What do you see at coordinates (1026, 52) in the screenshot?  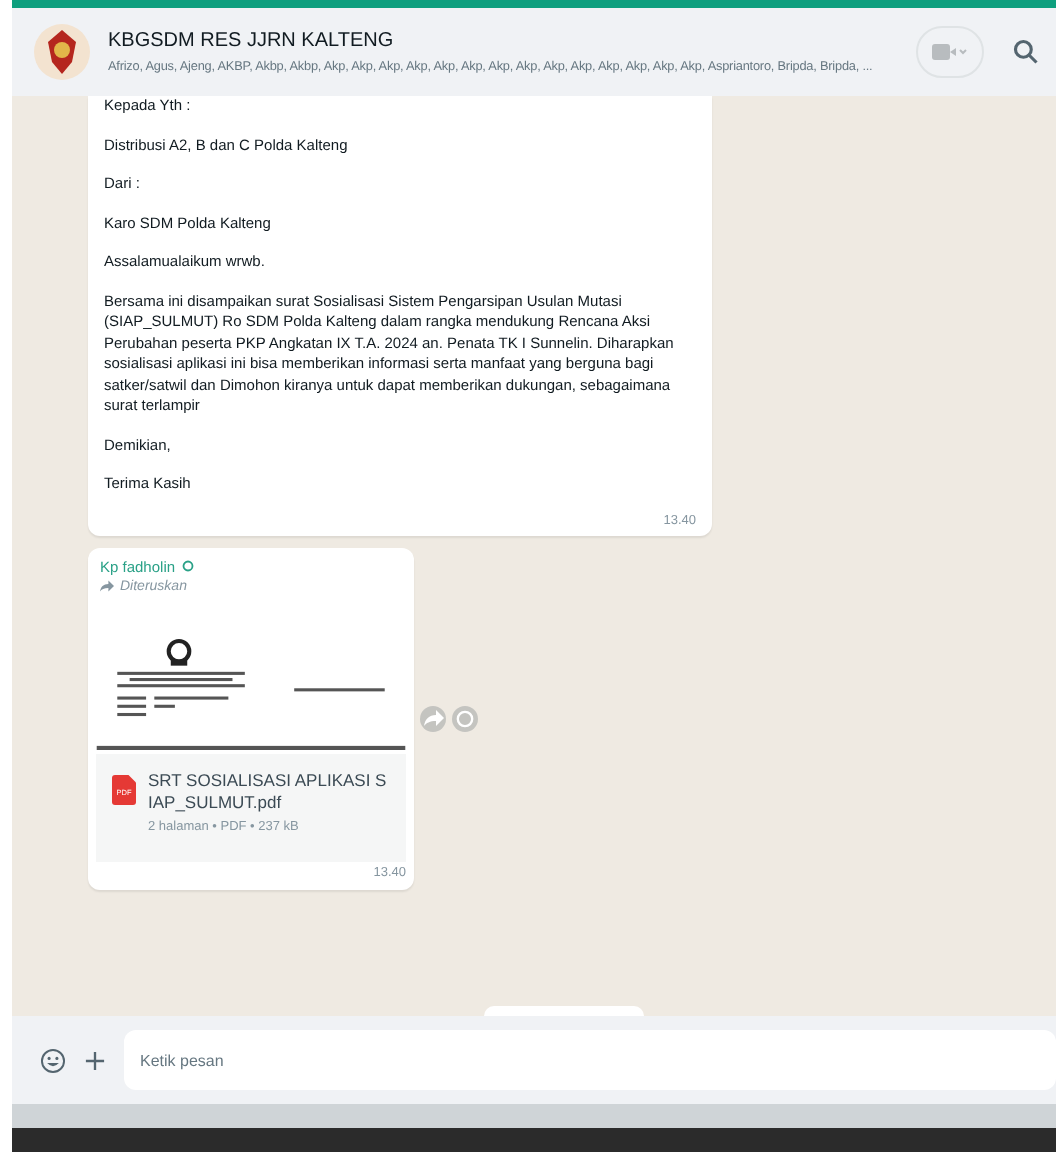 I see `search-icon` at bounding box center [1026, 52].